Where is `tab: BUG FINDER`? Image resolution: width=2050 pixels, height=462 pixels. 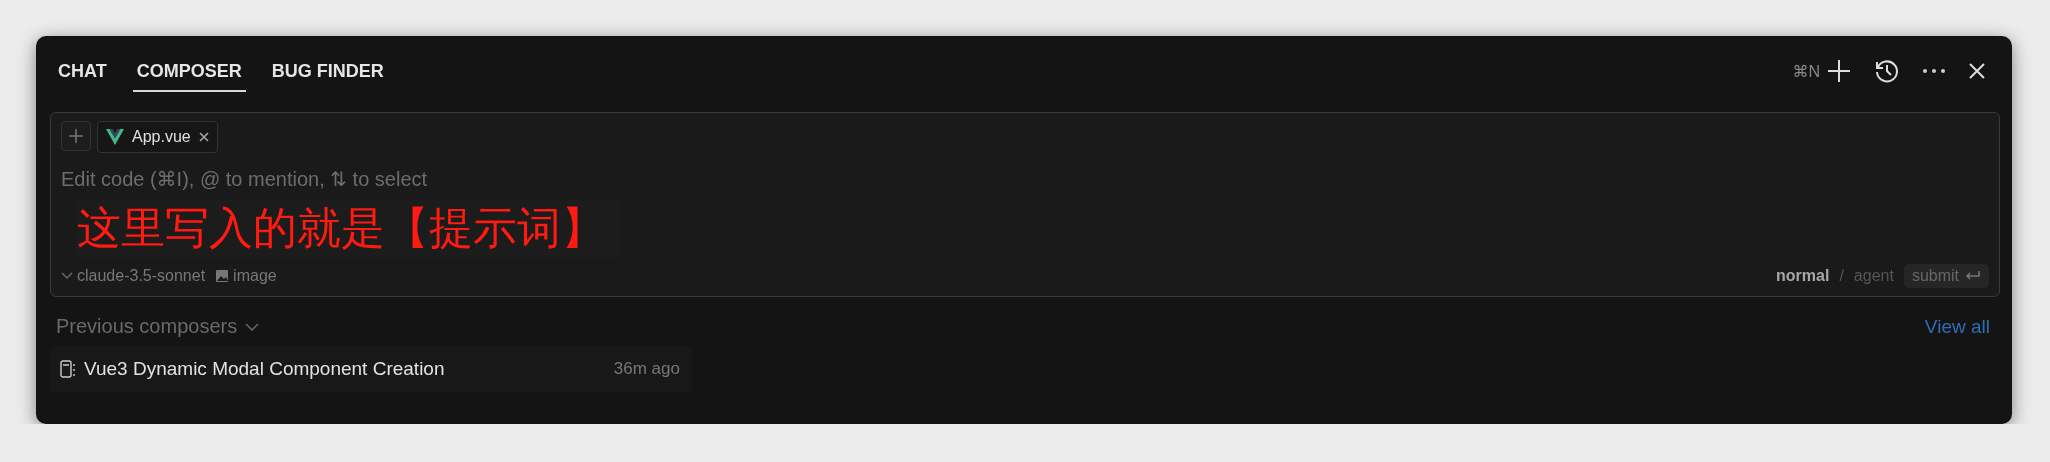 tab: BUG FINDER is located at coordinates (327, 71).